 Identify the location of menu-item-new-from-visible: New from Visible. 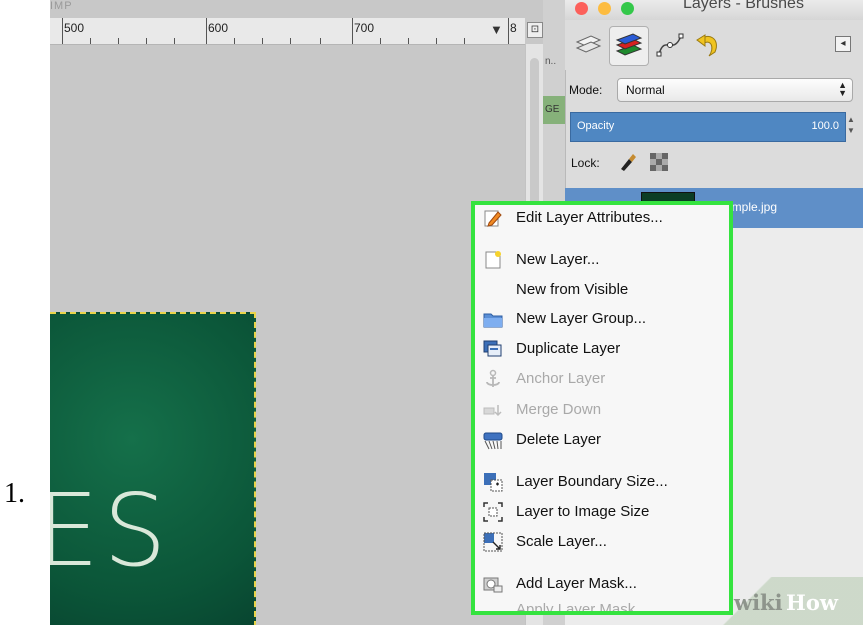
(604, 290).